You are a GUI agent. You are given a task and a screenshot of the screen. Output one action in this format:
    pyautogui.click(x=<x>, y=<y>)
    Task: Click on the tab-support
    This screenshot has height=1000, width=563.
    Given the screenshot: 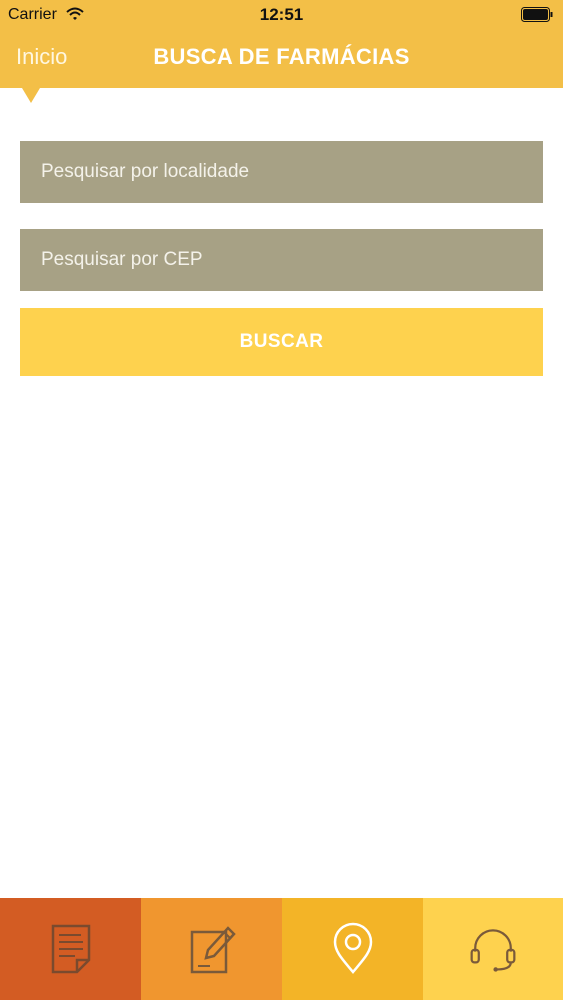 What is the action you would take?
    pyautogui.click(x=493, y=949)
    